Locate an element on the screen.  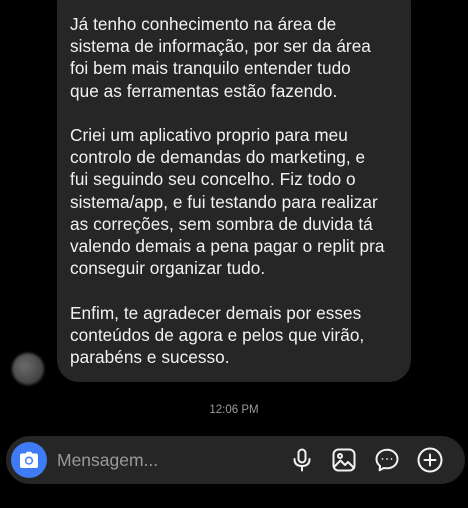
sender-avatar is located at coordinates (28, 369).